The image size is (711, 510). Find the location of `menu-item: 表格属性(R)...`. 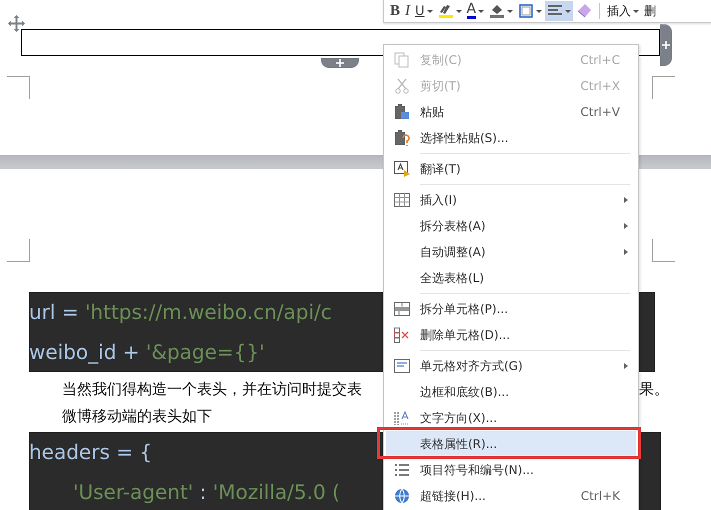

menu-item: 表格属性(R)... is located at coordinates (511, 444).